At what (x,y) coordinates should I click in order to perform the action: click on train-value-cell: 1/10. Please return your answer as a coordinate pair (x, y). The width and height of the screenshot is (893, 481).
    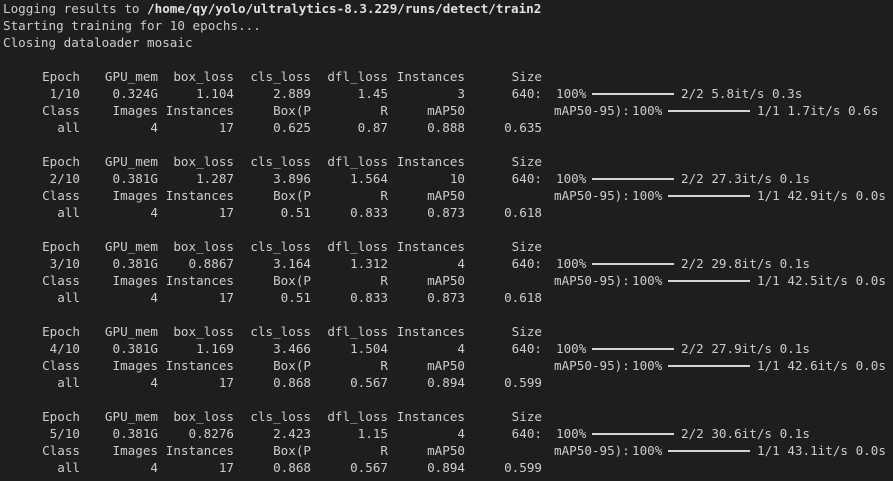
    Looking at the image, I should click on (64, 93).